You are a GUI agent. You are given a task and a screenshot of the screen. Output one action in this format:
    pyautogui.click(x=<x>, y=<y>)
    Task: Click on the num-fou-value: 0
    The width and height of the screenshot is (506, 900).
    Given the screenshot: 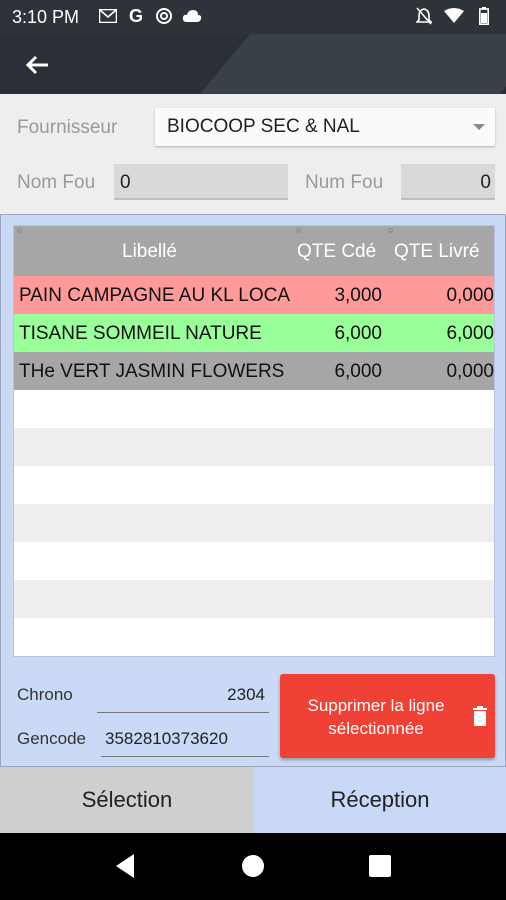 What is the action you would take?
    pyautogui.click(x=485, y=182)
    